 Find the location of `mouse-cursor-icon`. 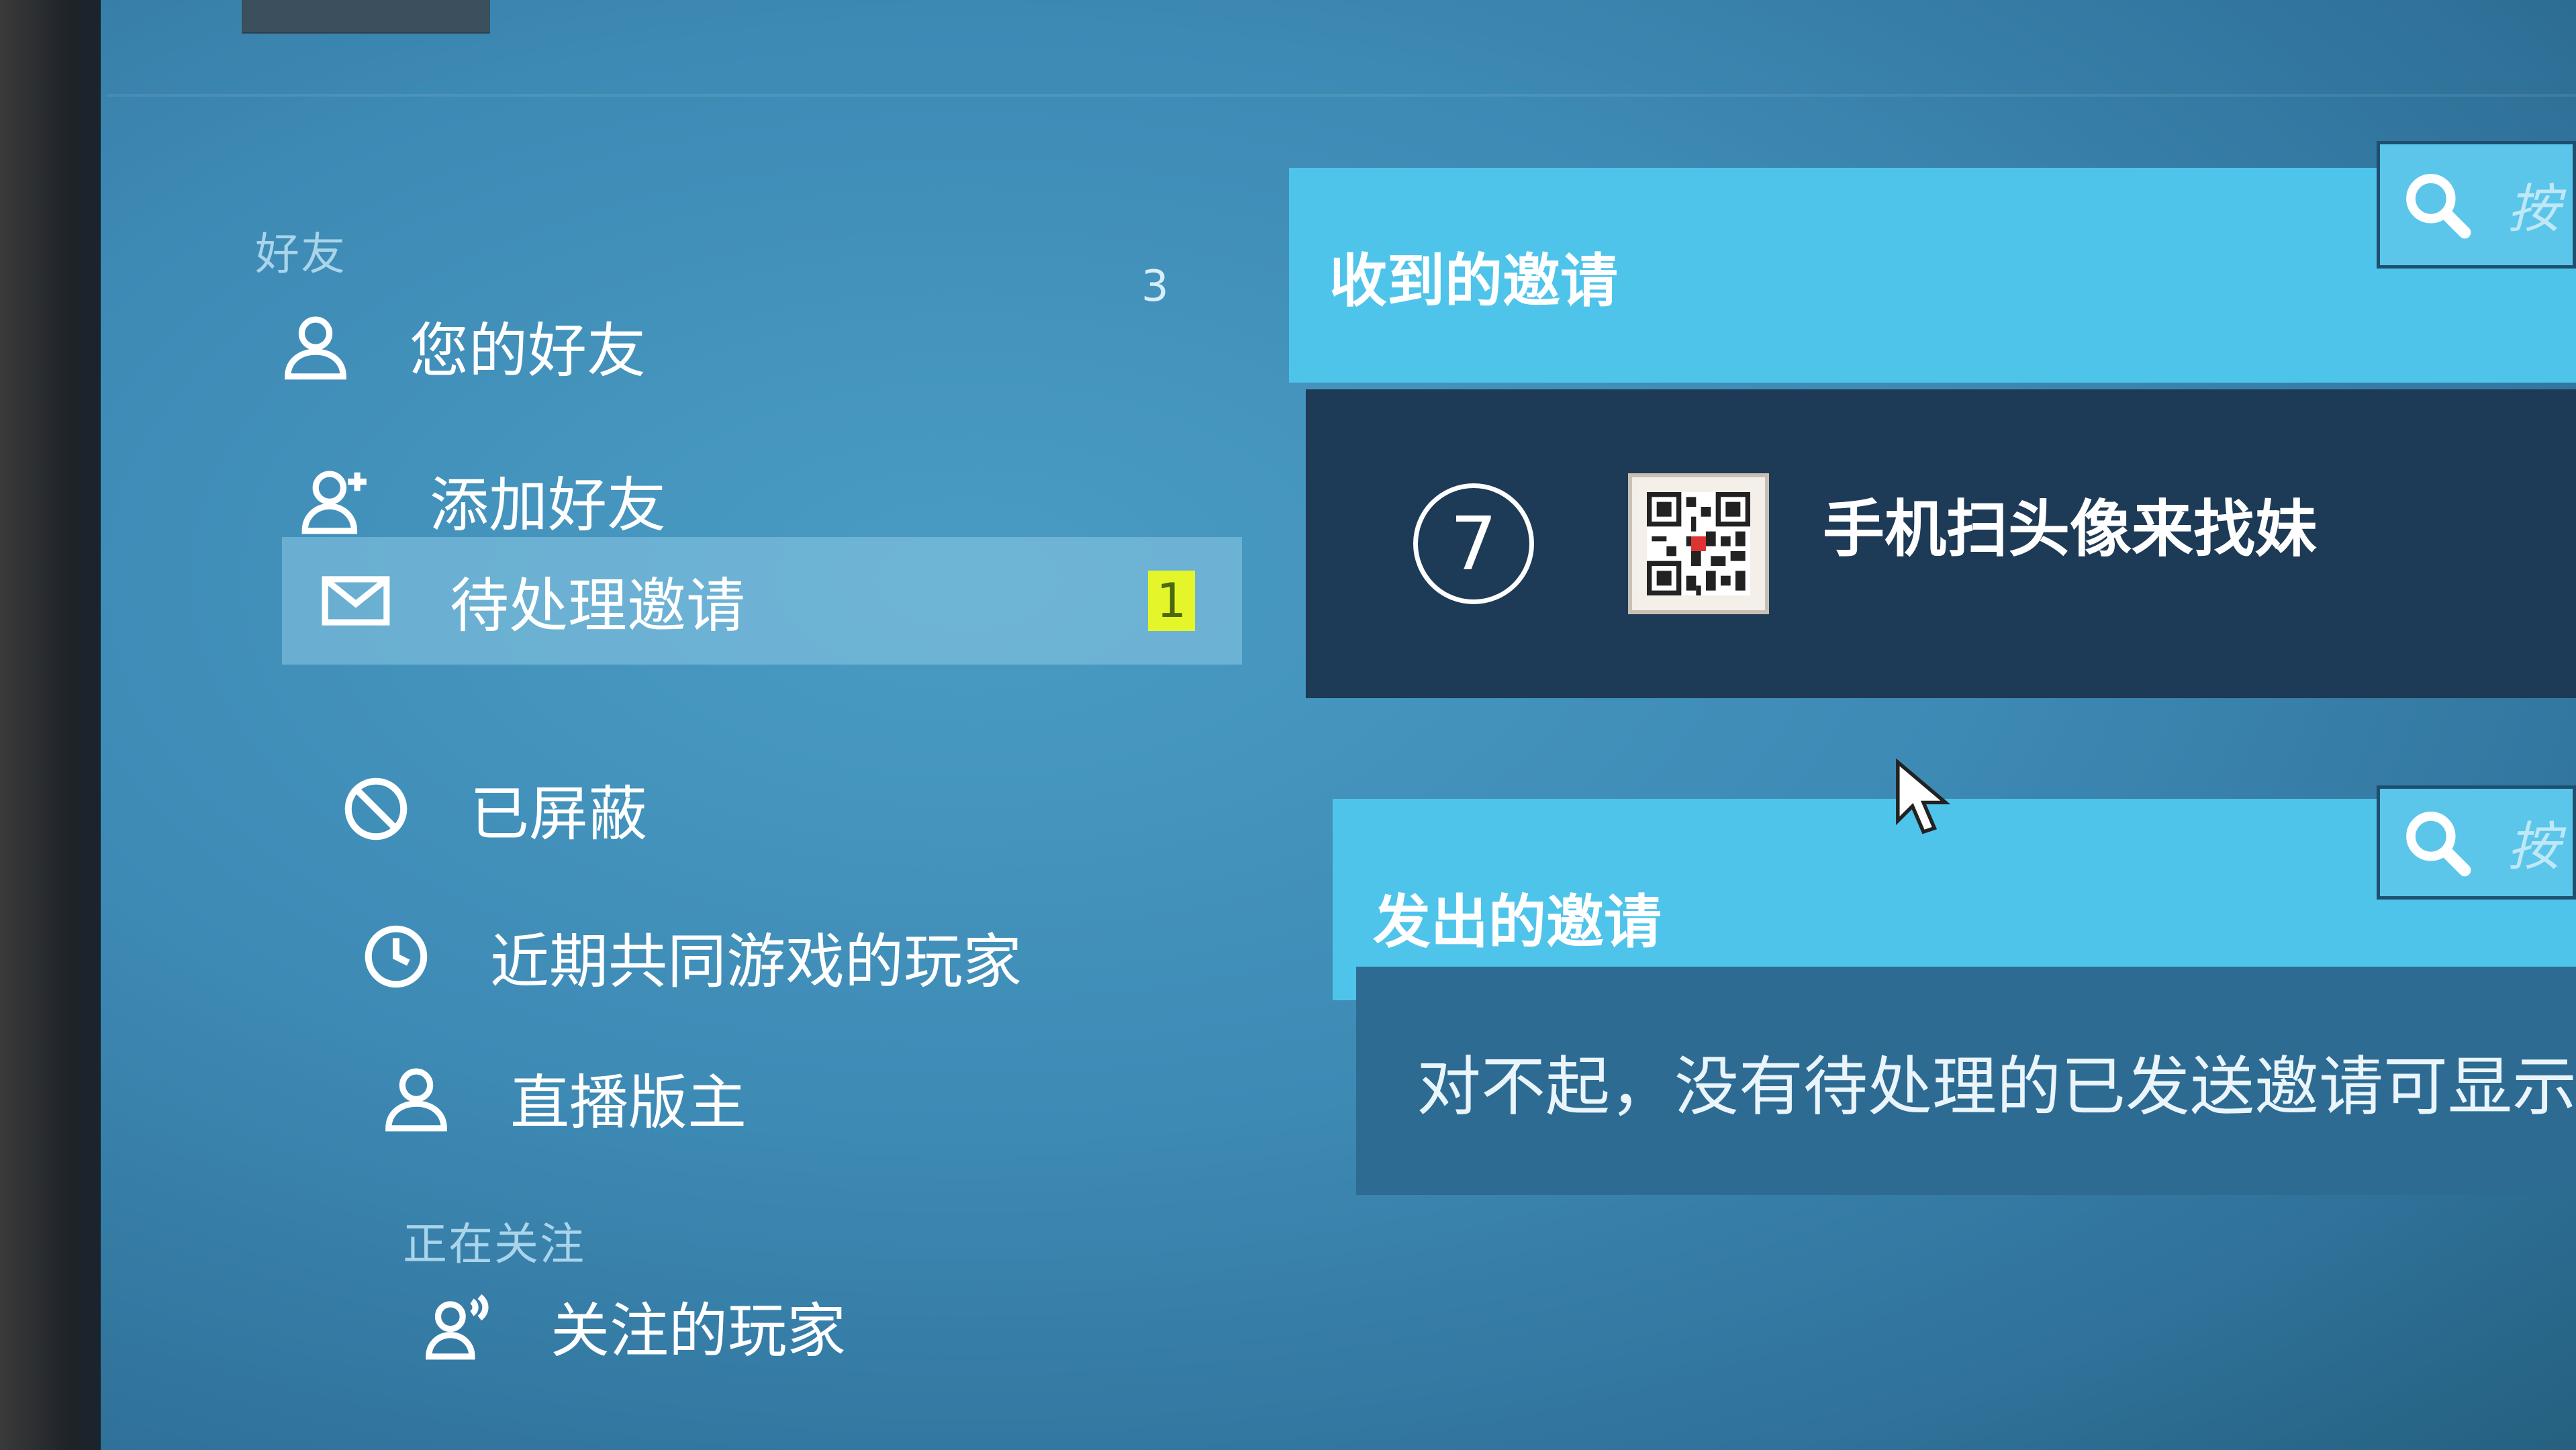

mouse-cursor-icon is located at coordinates (1923, 797).